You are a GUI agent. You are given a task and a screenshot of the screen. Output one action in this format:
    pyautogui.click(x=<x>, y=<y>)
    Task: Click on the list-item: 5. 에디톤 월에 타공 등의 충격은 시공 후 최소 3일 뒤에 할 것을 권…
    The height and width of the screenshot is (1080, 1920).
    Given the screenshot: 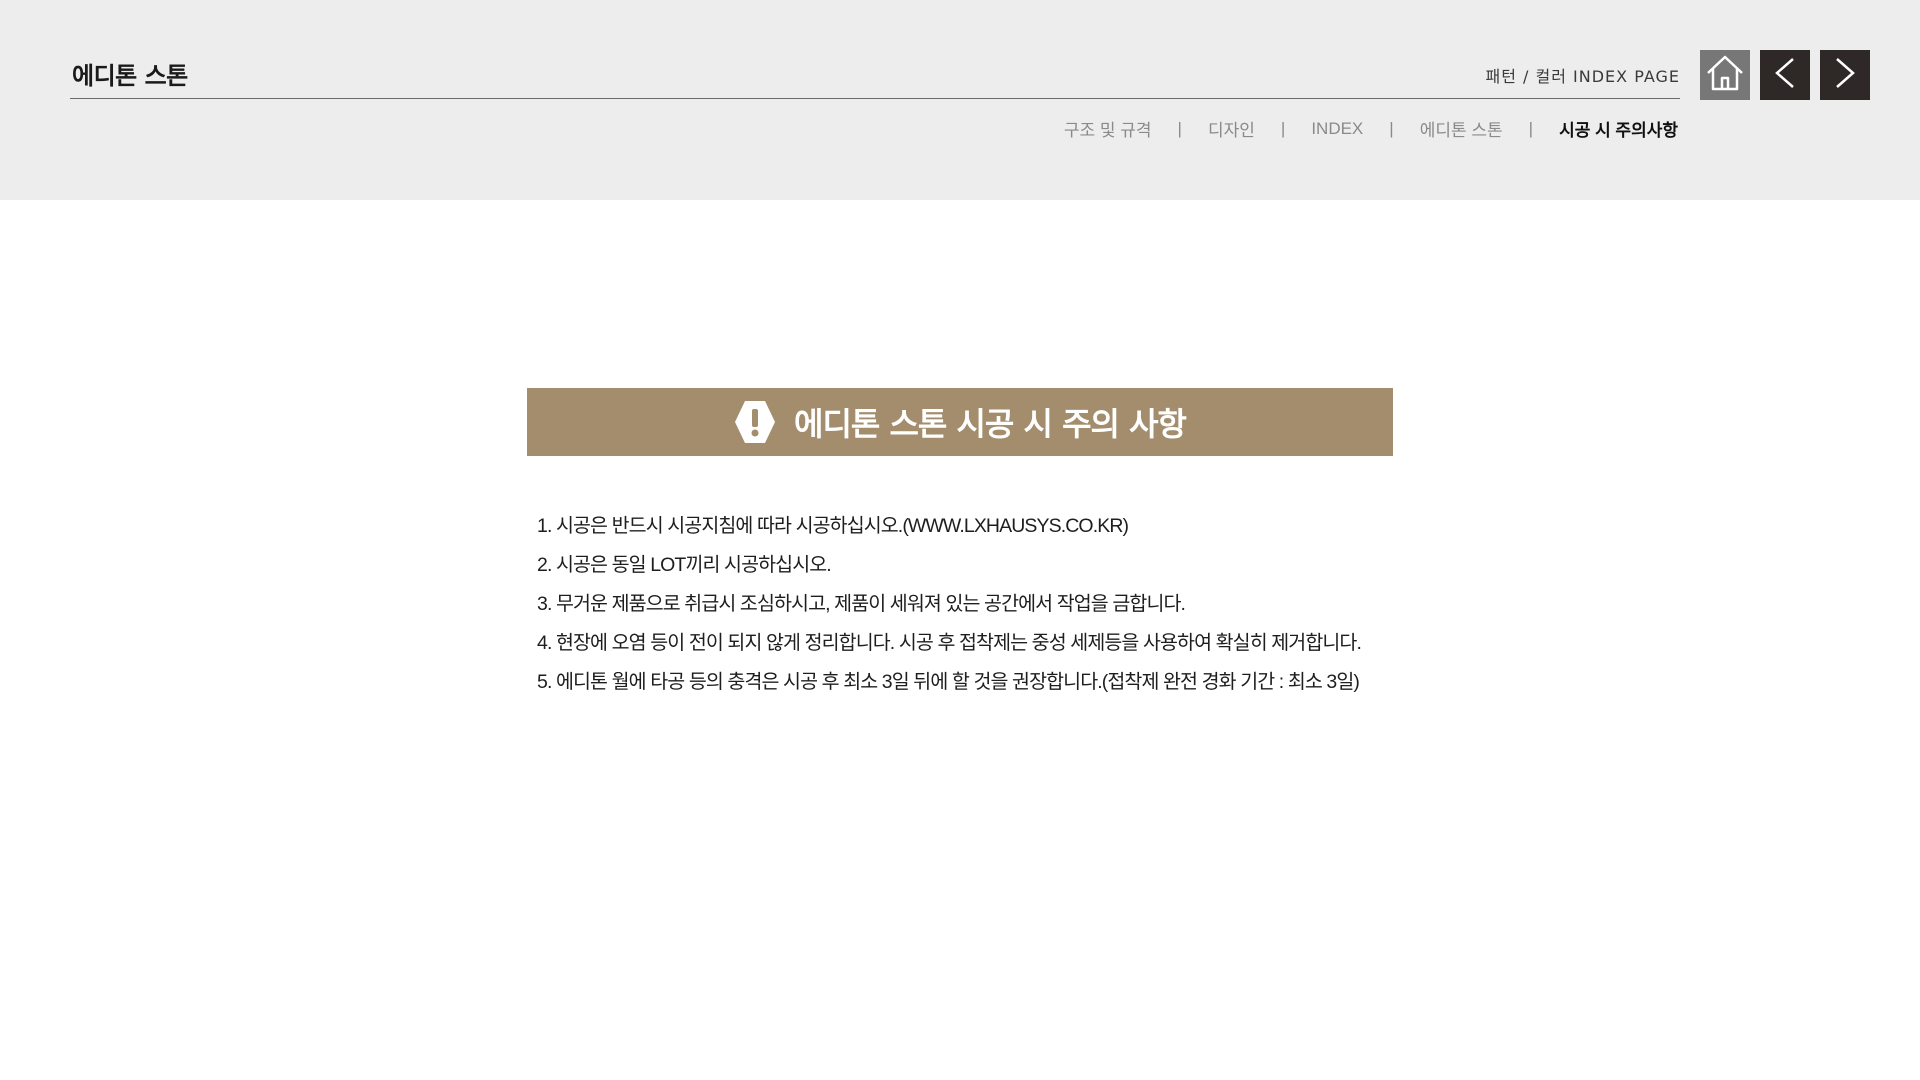 What is the action you would take?
    pyautogui.click(x=948, y=682)
    